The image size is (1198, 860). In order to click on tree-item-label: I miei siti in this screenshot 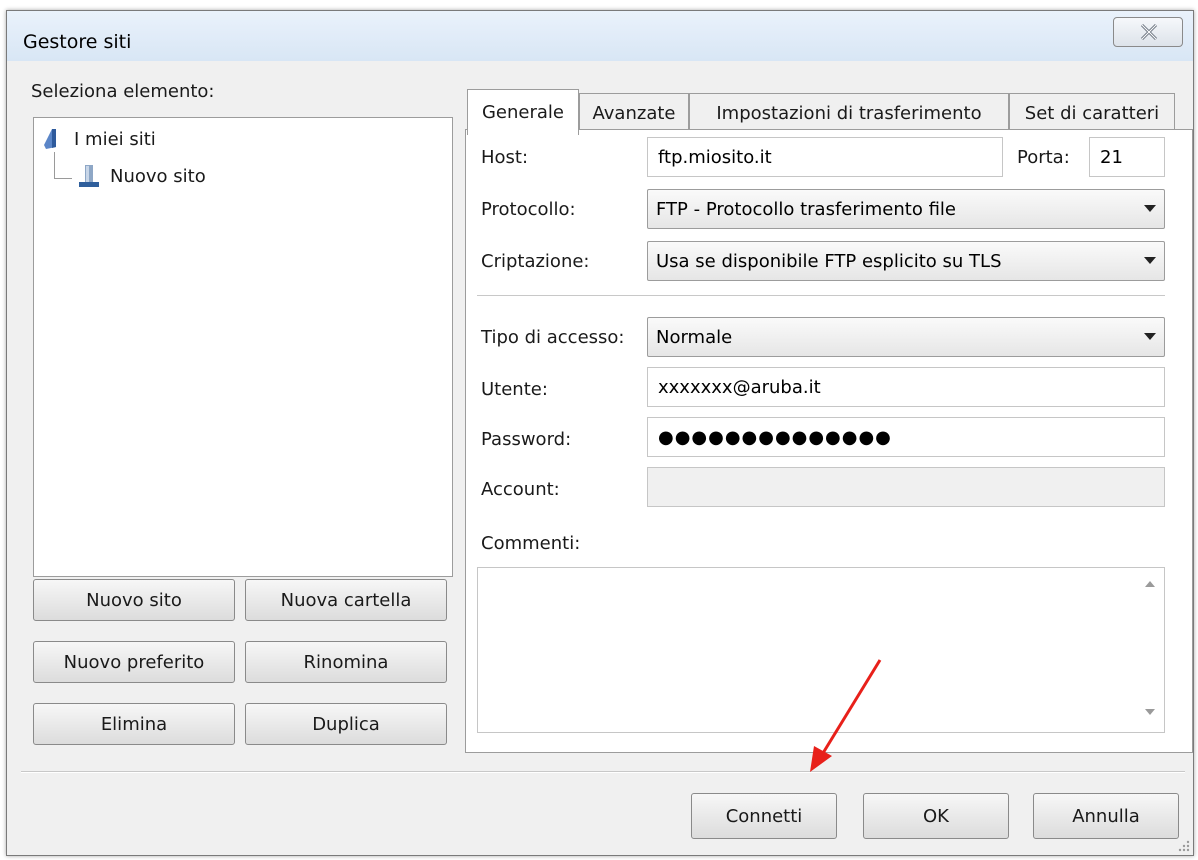, I will do `click(115, 139)`.